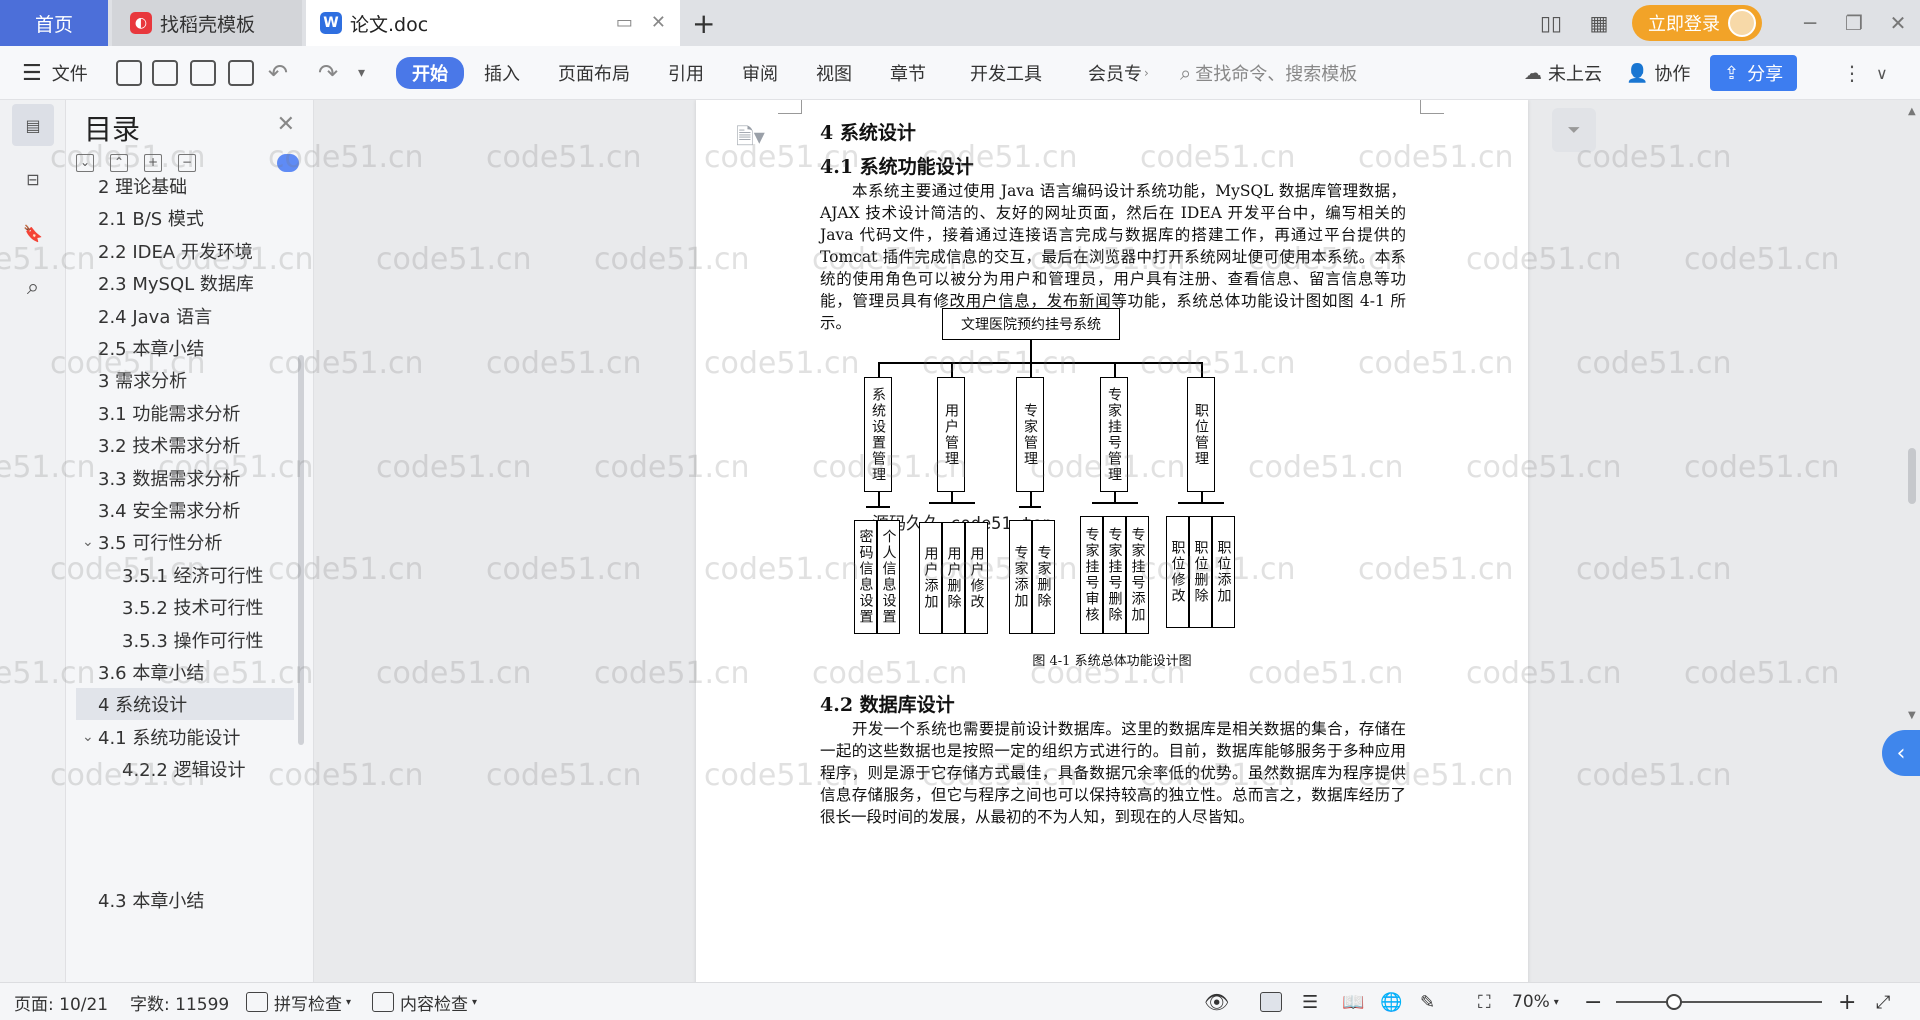 This screenshot has height=1020, width=1920. What do you see at coordinates (1658, 73) in the screenshot?
I see `collaborate-button: 👤 协作` at bounding box center [1658, 73].